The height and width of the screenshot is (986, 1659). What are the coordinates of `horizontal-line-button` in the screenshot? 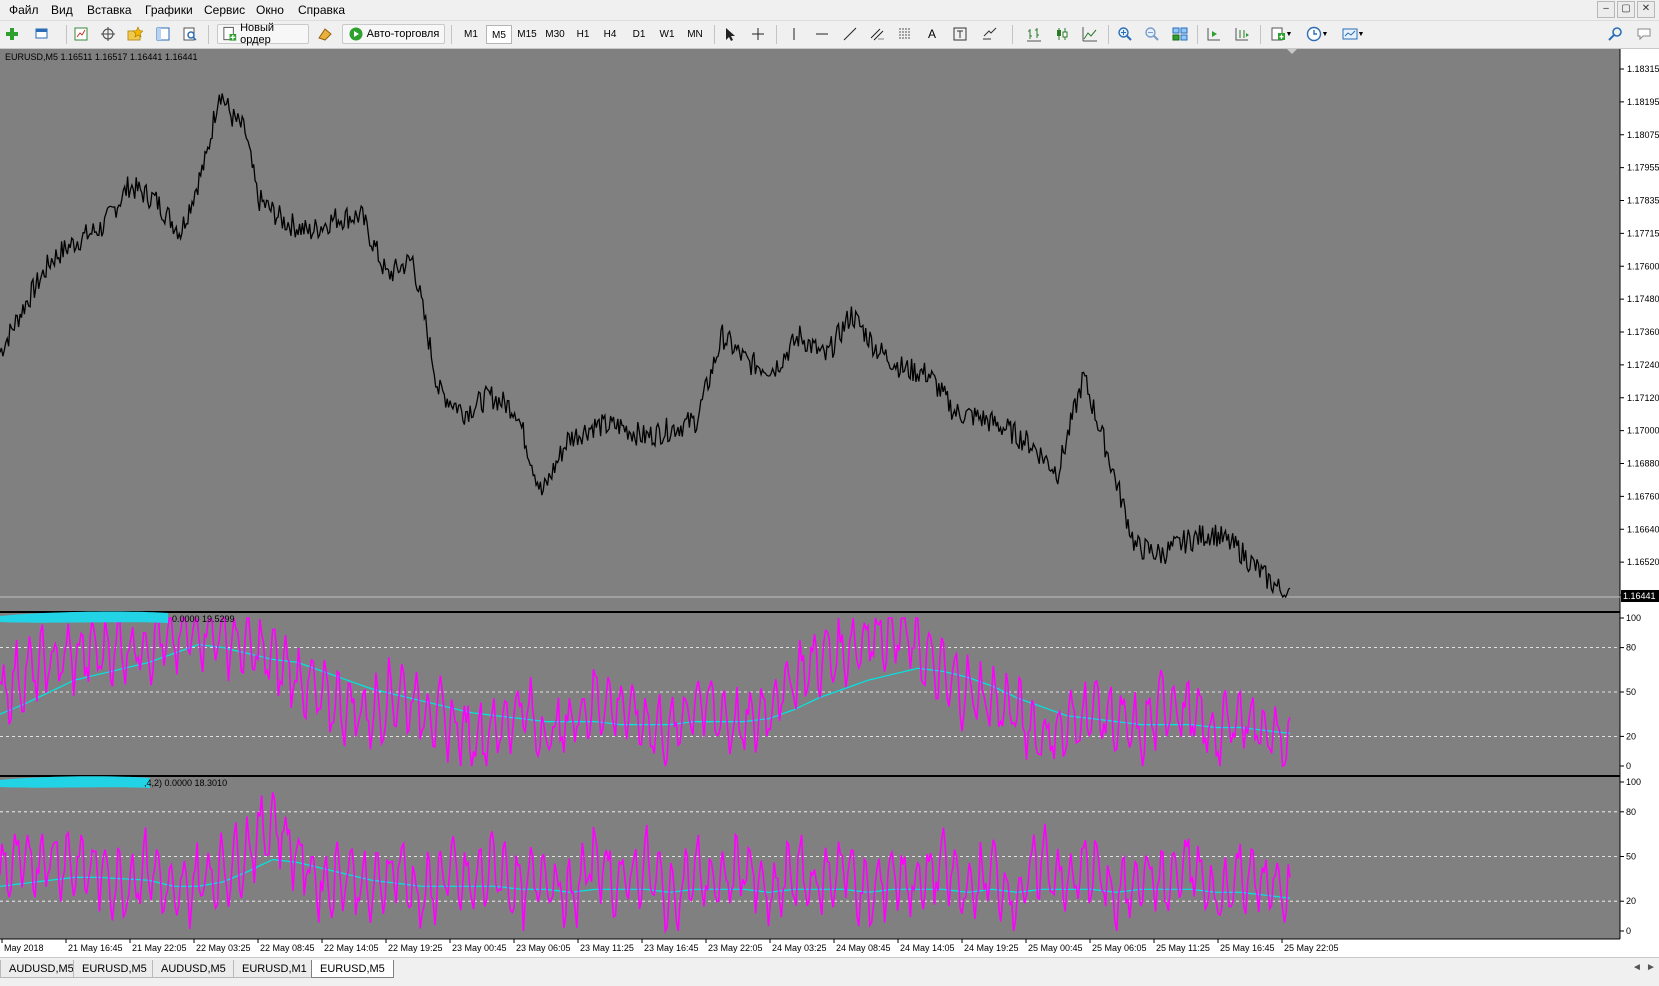 It's located at (822, 34).